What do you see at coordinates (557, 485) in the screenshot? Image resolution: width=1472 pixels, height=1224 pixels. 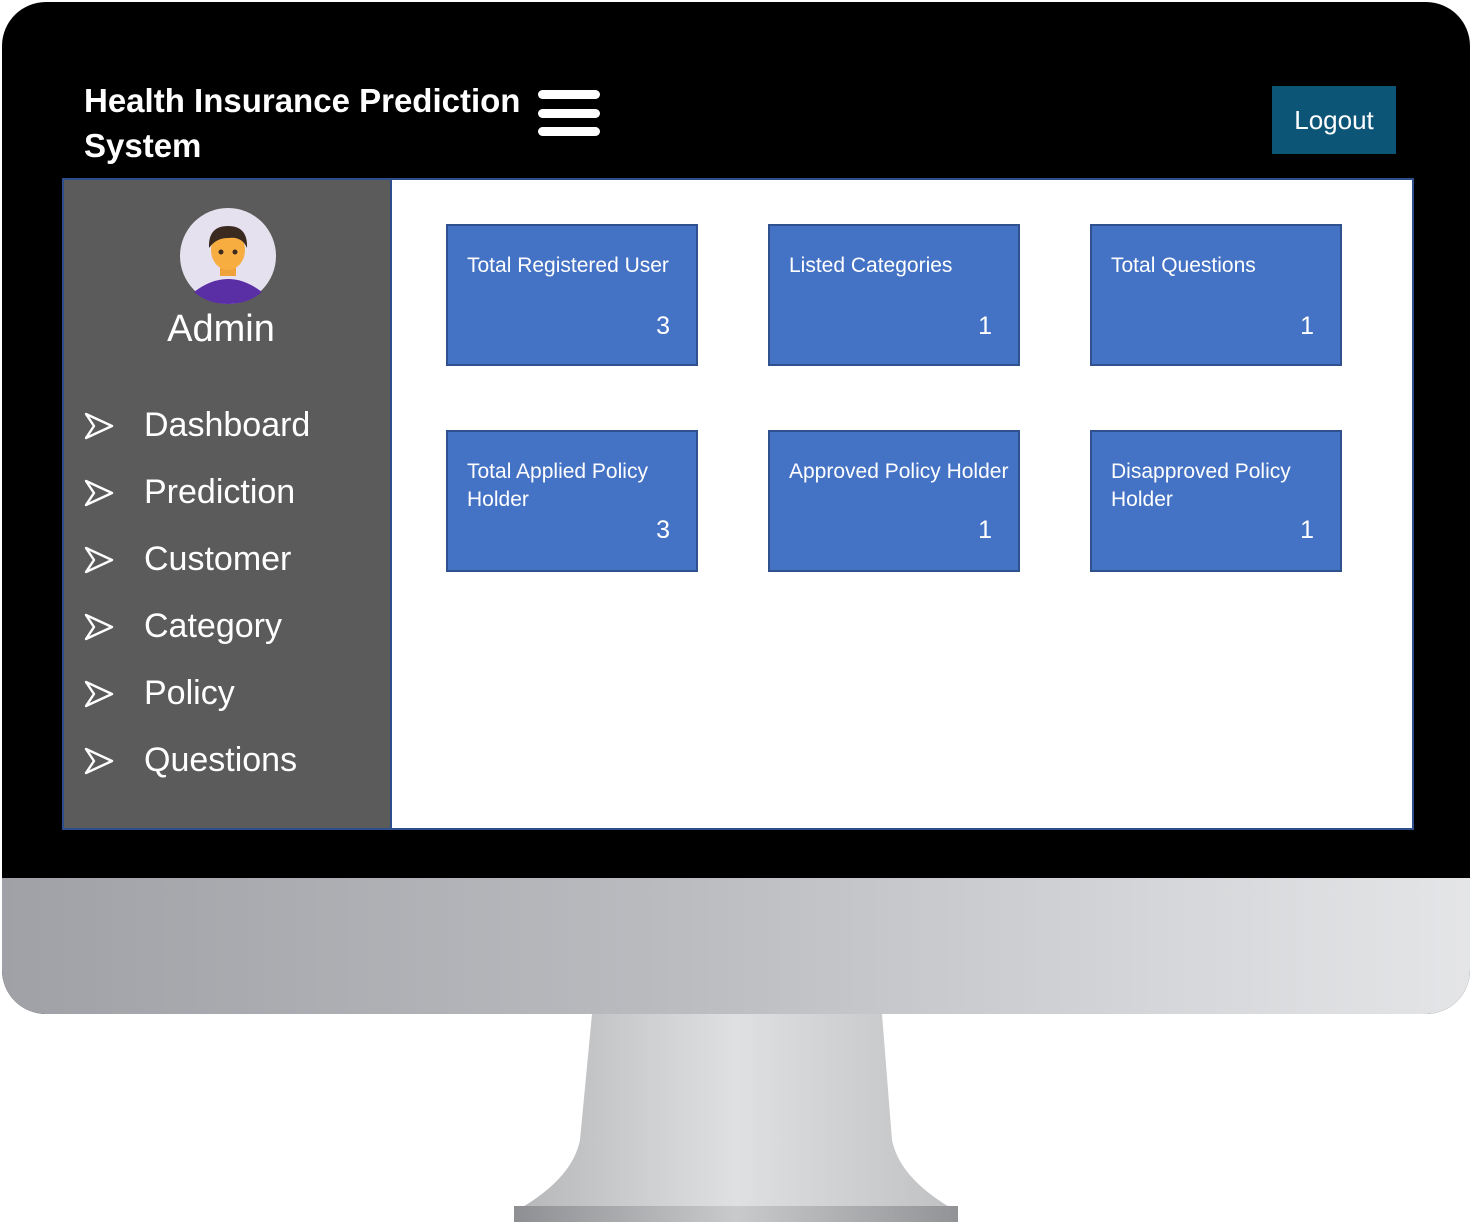 I see `card-label: Total Applied Policy Holder` at bounding box center [557, 485].